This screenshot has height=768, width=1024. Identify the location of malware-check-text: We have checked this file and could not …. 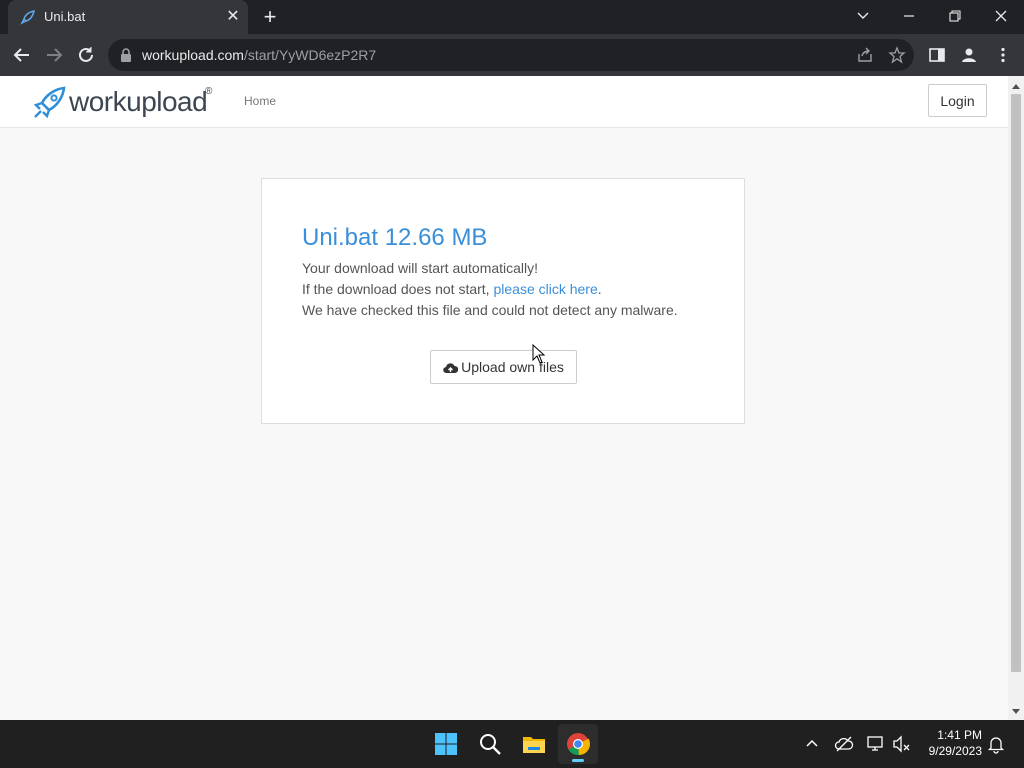
(490, 310).